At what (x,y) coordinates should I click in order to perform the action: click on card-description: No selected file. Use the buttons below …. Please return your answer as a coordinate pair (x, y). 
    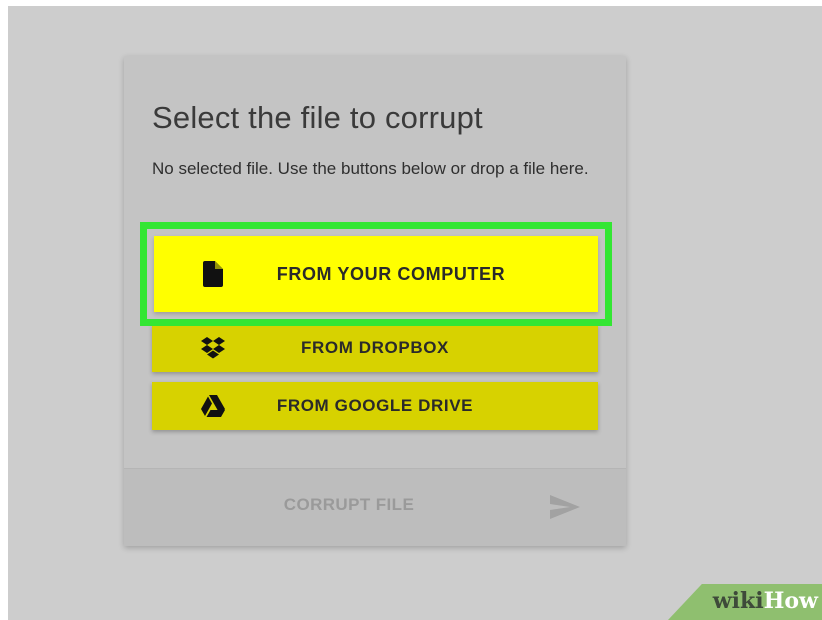
    Looking at the image, I should click on (370, 168).